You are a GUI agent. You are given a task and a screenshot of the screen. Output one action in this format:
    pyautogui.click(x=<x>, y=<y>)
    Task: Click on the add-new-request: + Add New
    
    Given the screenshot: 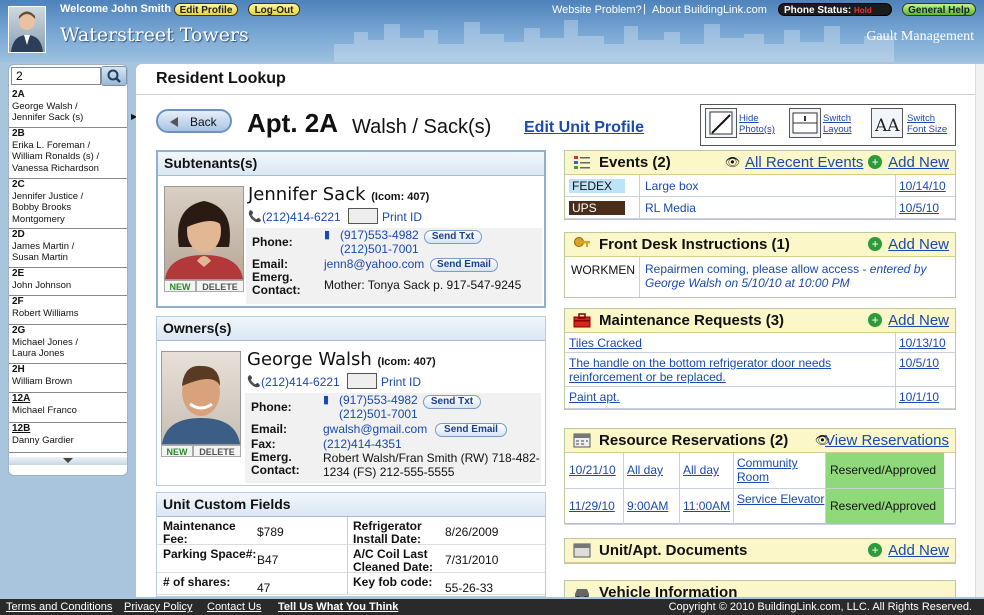 What is the action you would take?
    pyautogui.click(x=908, y=320)
    